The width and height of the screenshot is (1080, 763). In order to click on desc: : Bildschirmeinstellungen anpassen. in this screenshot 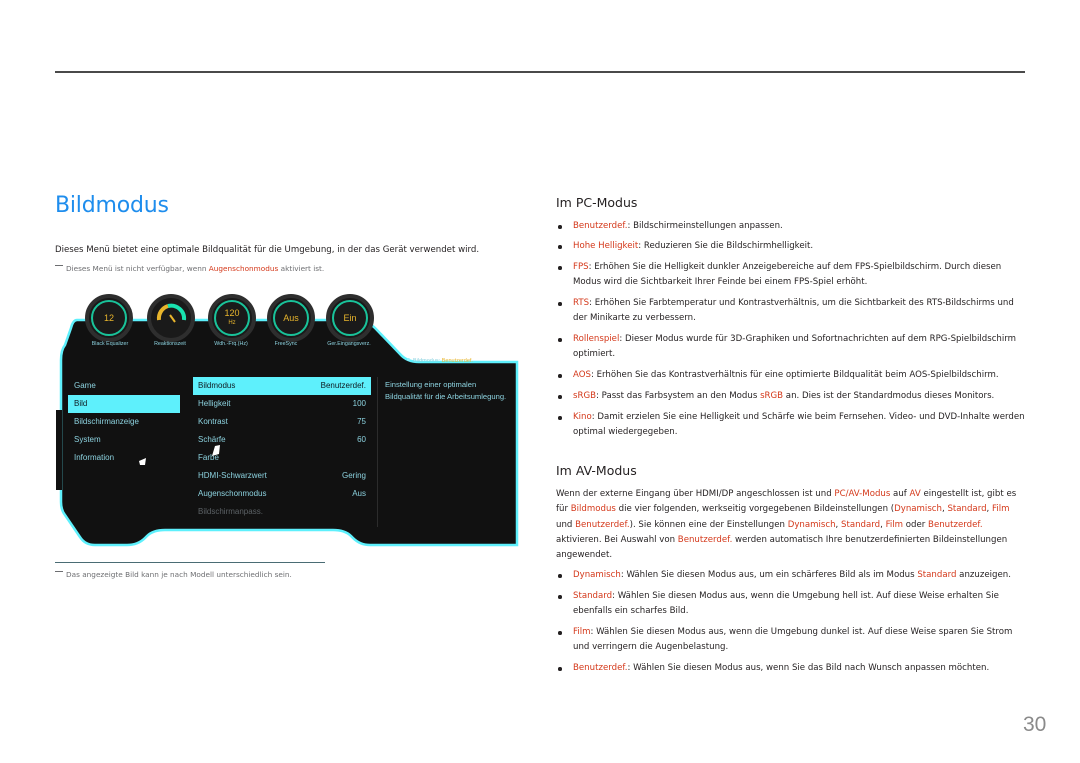, I will do `click(705, 226)`.